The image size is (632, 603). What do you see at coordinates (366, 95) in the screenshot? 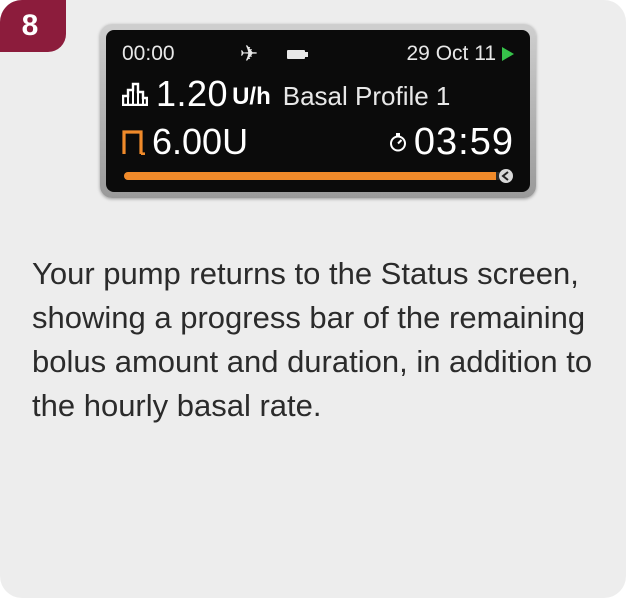
I see `basal-profile-name: Basal Profile 1` at bounding box center [366, 95].